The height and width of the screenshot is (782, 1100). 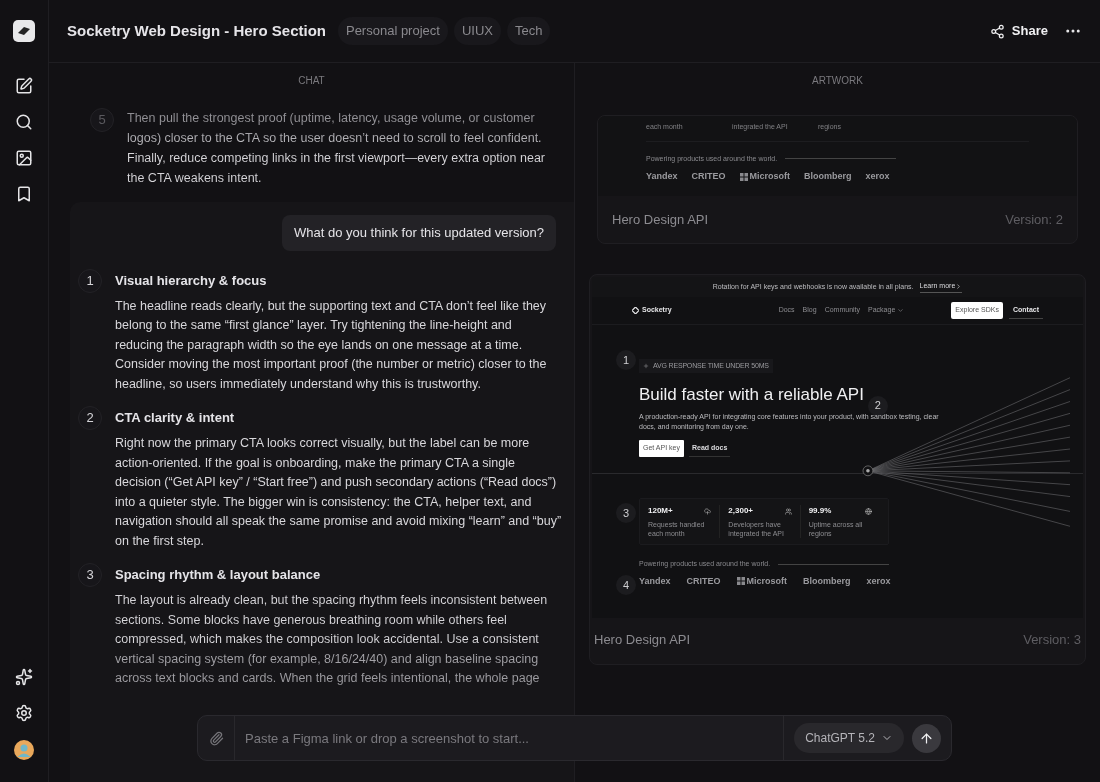 I want to click on marker-badge: 1, so click(x=626, y=360).